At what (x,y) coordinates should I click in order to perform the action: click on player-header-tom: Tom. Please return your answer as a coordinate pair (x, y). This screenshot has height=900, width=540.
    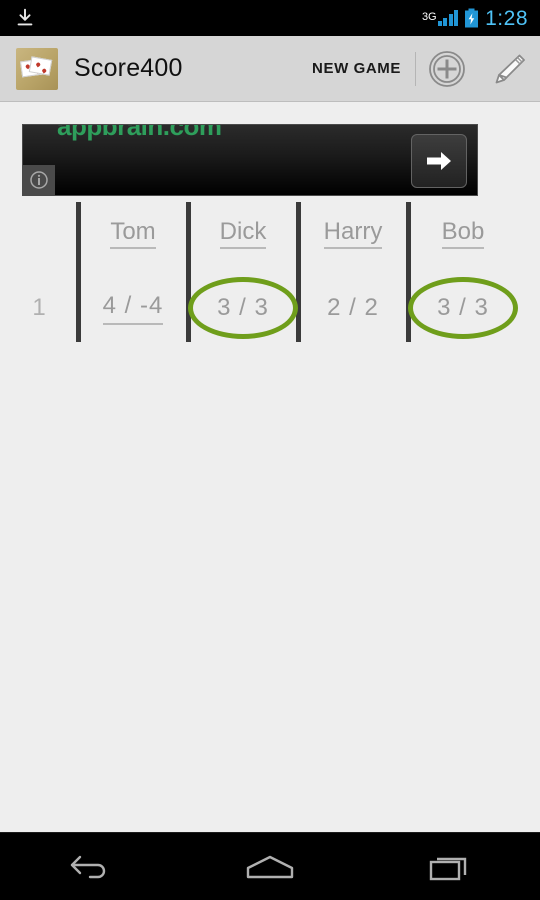
    Looking at the image, I should click on (133, 234).